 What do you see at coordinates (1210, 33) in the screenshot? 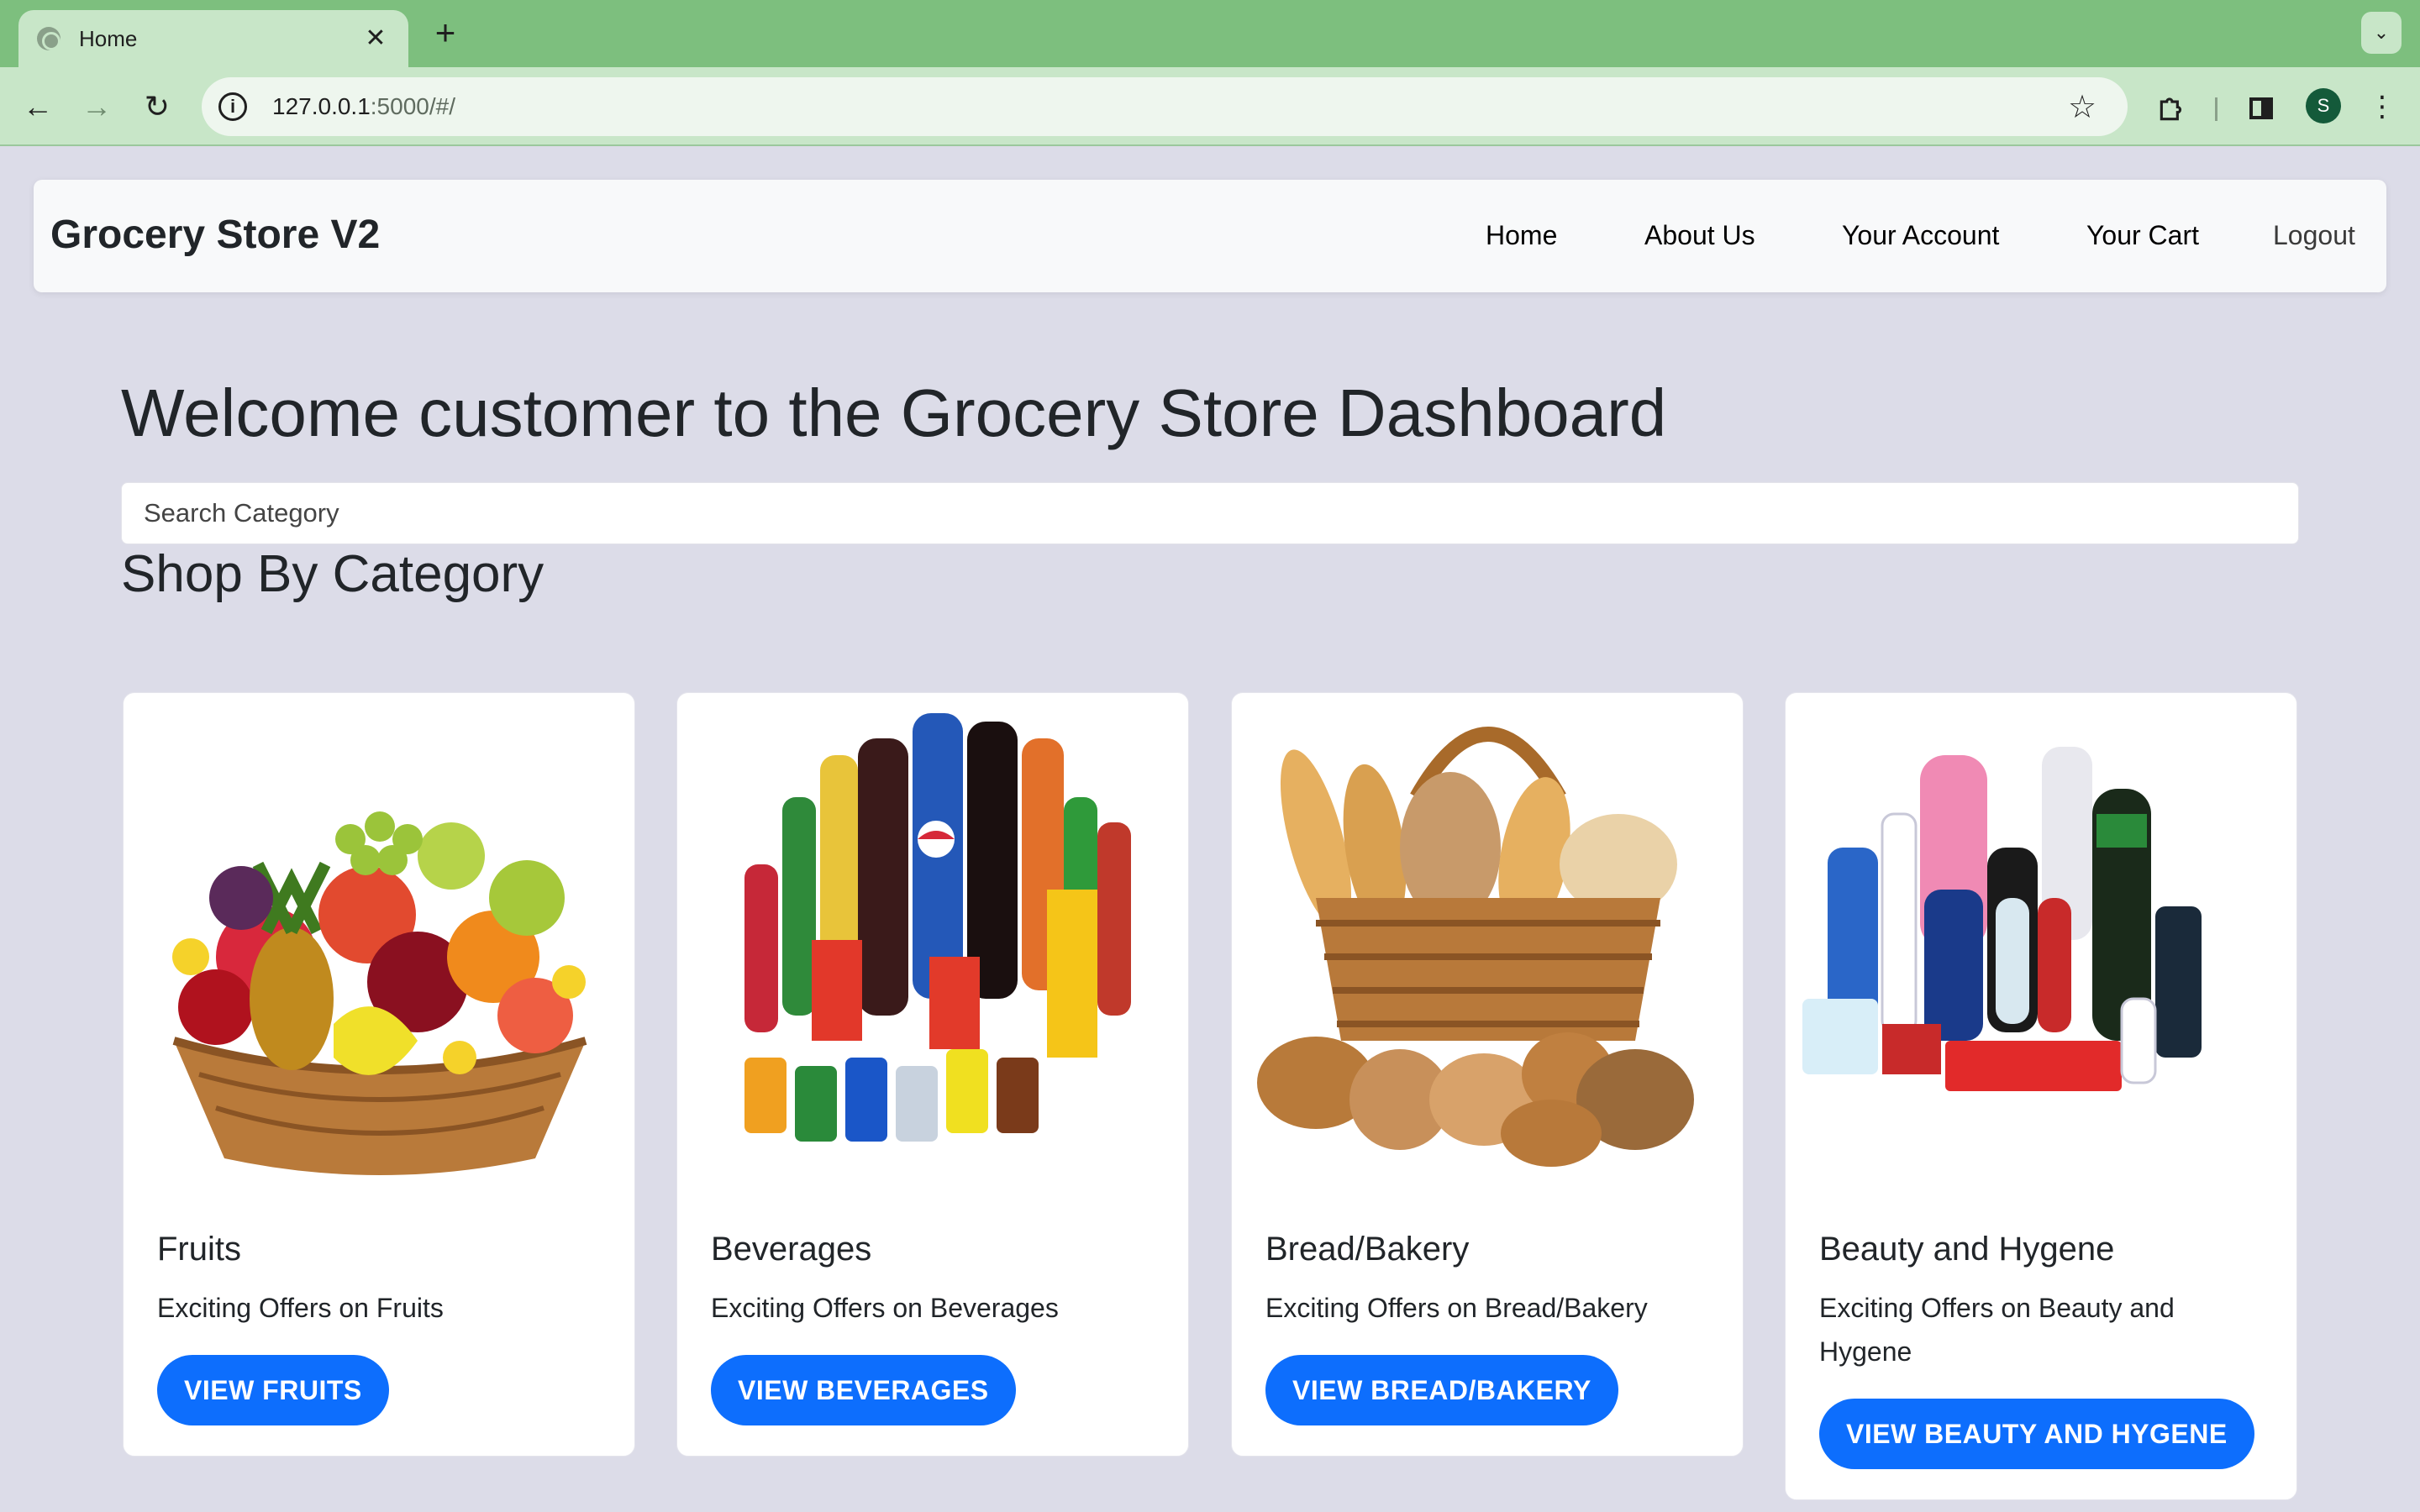
I see `browser-tab-bar: Home ✕ + ⌄` at bounding box center [1210, 33].